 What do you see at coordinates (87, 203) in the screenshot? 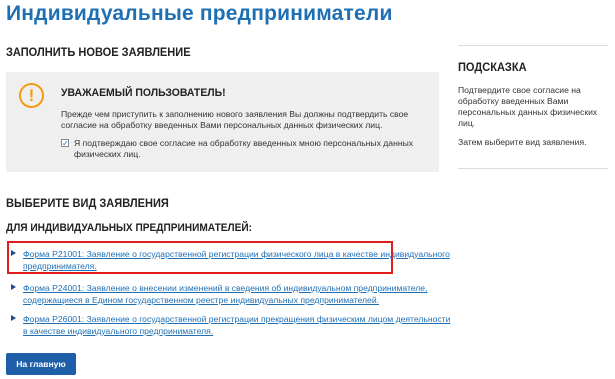
I see `choose-heading: ВЫБЕРИТЕ ВИД ЗАЯВЛЕНИЯ` at bounding box center [87, 203].